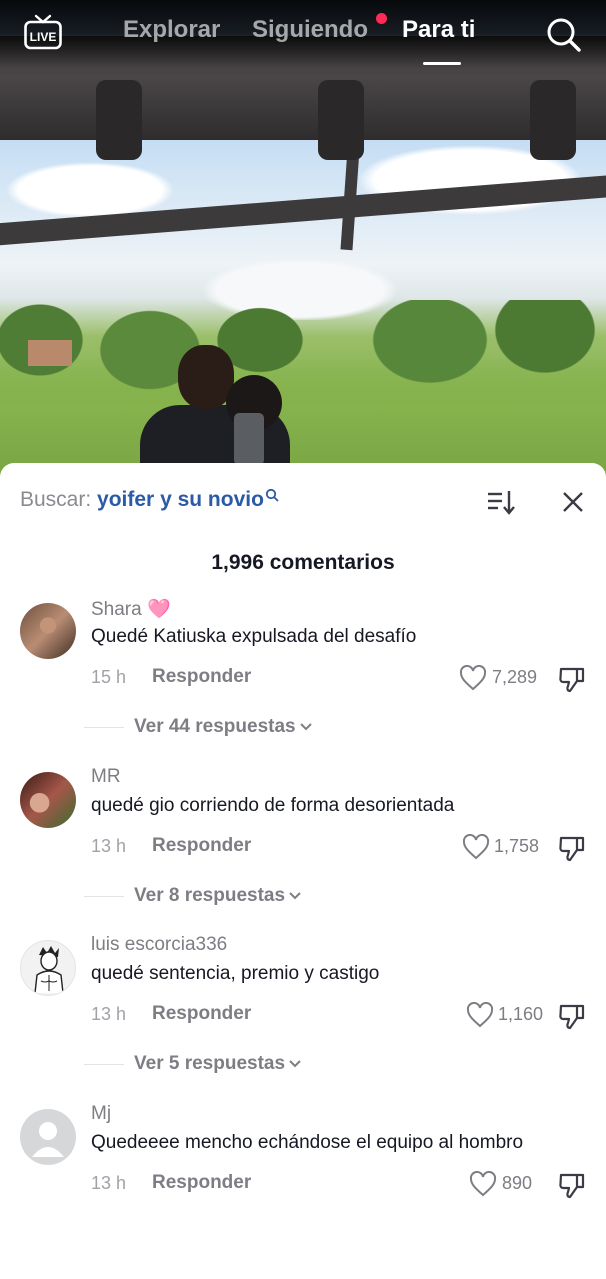 The image size is (606, 1279). I want to click on view-replies-button: Ver 5 respuestas, so click(218, 1064).